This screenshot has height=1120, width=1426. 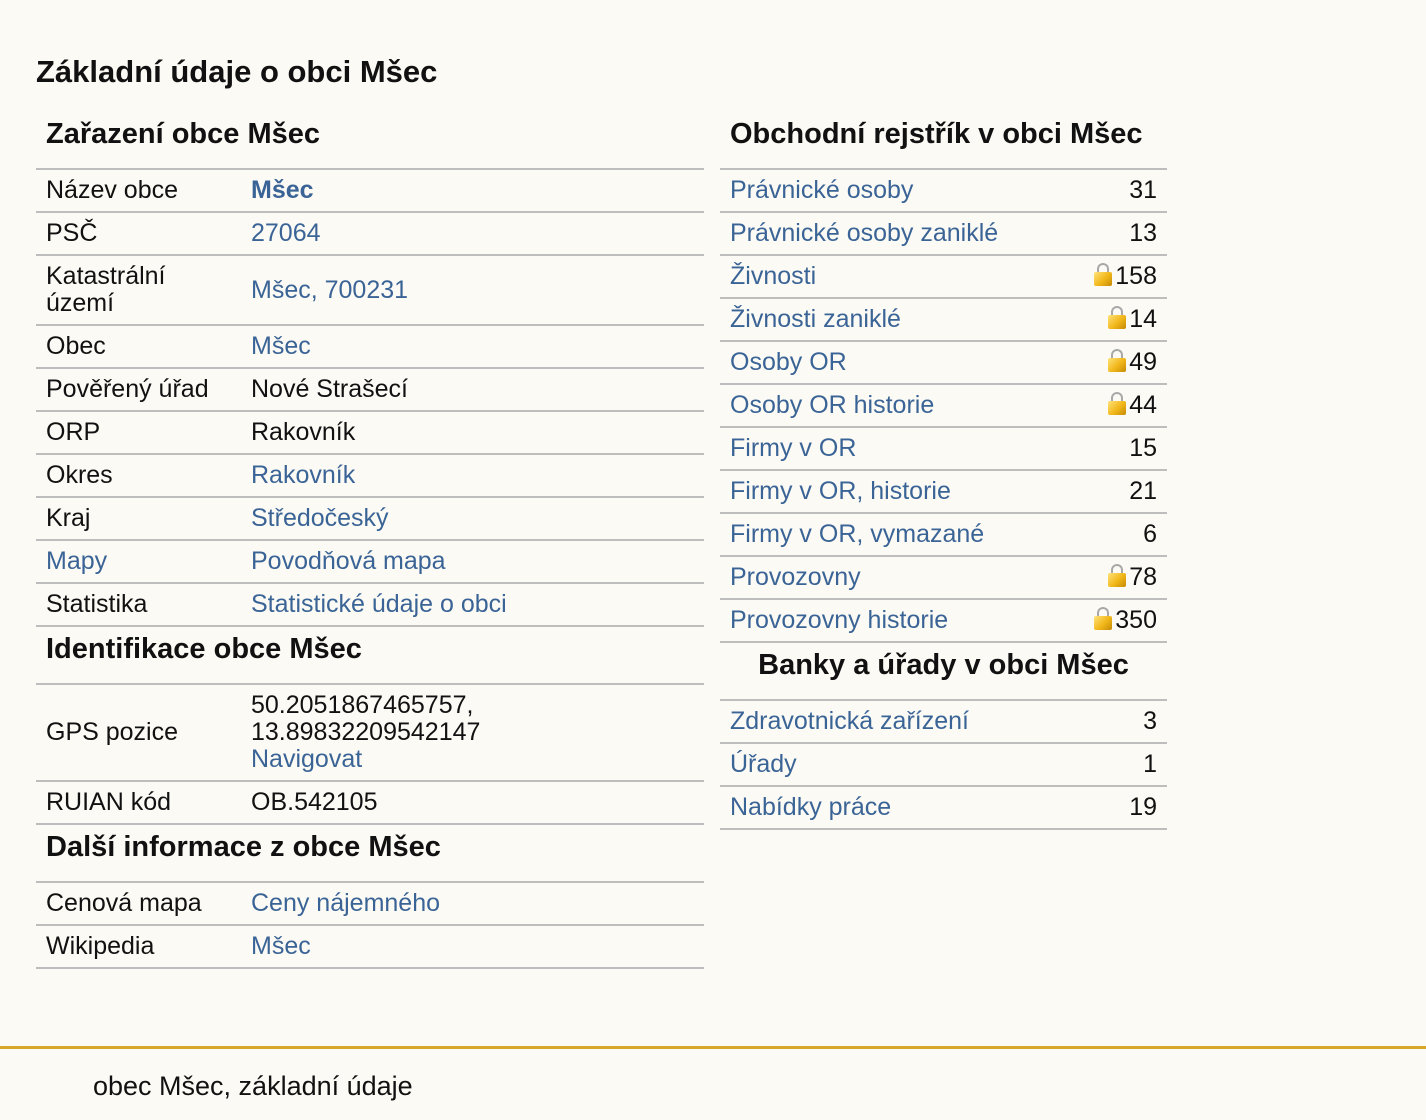 What do you see at coordinates (849, 721) in the screenshot?
I see `health-facilities-link: Zdravotnická zařízení` at bounding box center [849, 721].